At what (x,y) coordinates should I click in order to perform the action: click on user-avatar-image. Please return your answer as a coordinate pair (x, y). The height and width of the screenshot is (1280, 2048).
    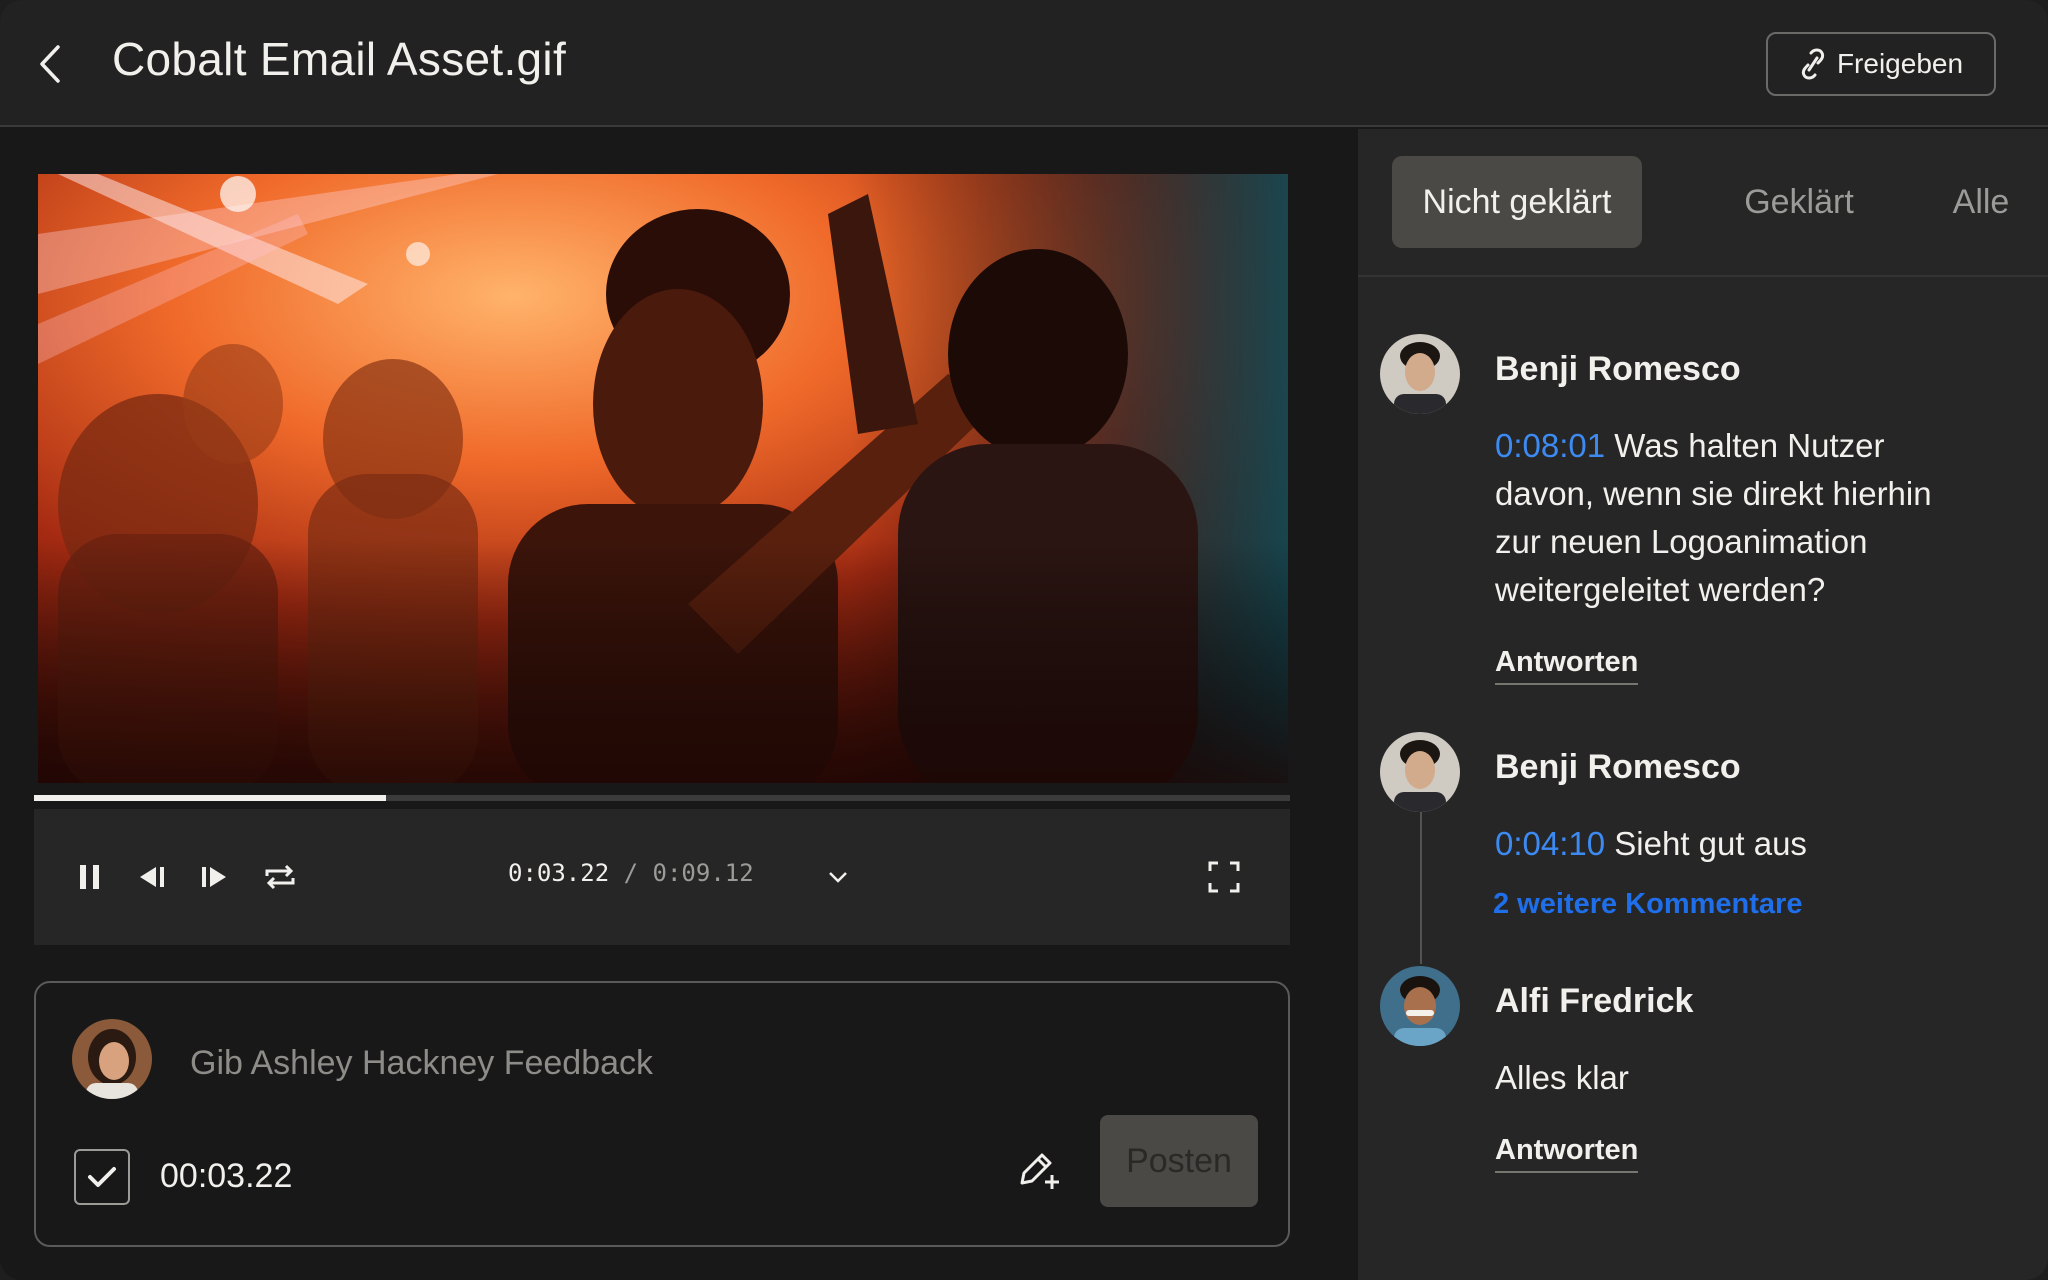
    Looking at the image, I should click on (112, 1059).